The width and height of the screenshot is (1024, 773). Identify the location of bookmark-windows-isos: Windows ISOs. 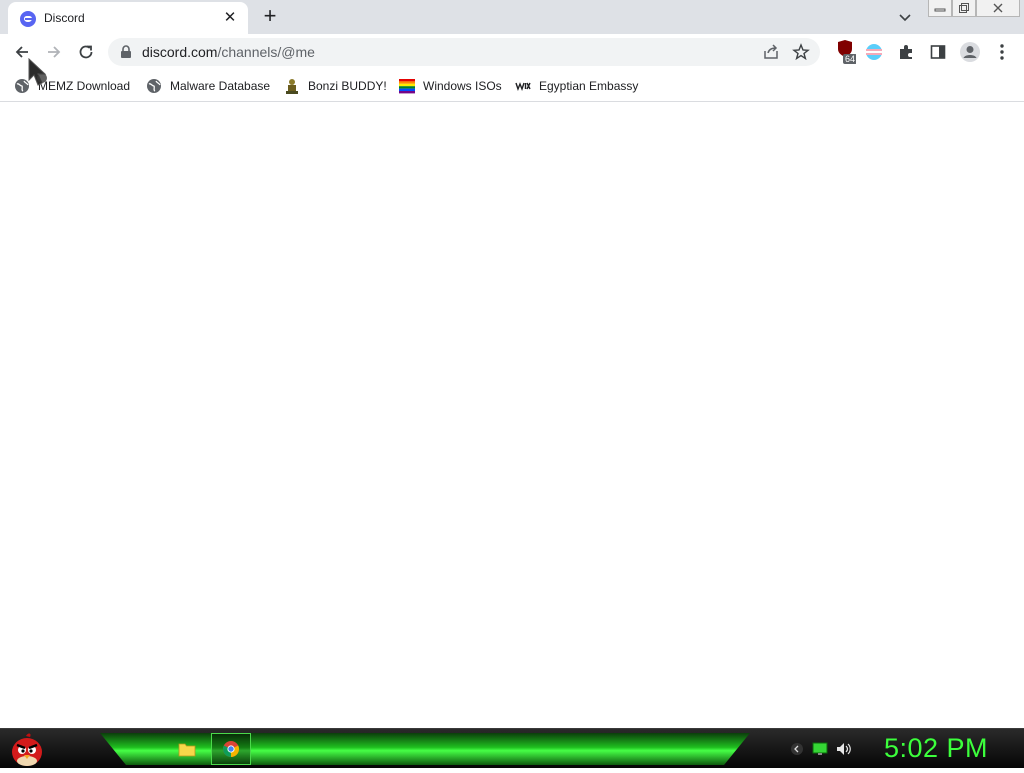
(450, 86).